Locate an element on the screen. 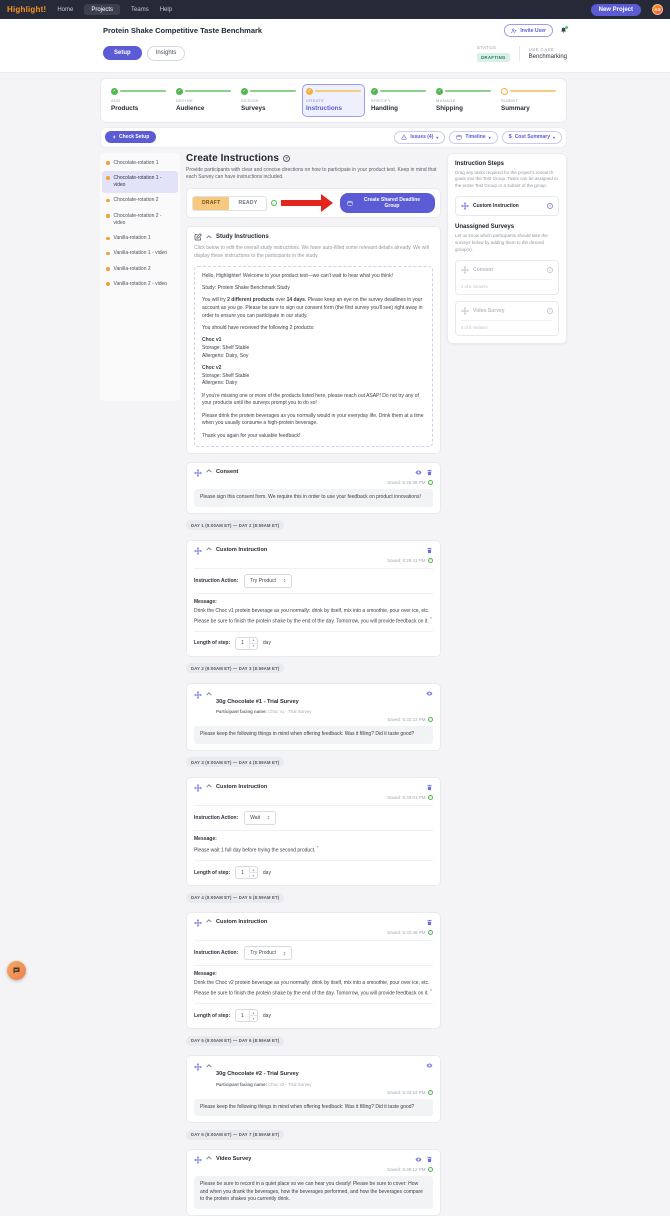 The height and width of the screenshot is (1216, 670). tab-setup: Setup is located at coordinates (122, 53).